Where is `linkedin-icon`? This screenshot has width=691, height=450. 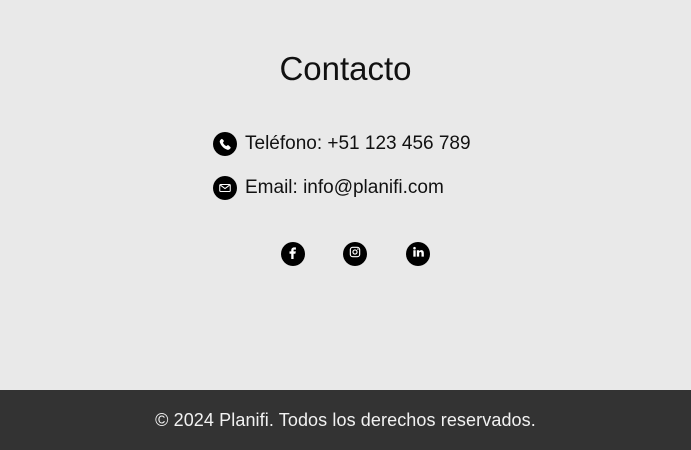
linkedin-icon is located at coordinates (418, 254).